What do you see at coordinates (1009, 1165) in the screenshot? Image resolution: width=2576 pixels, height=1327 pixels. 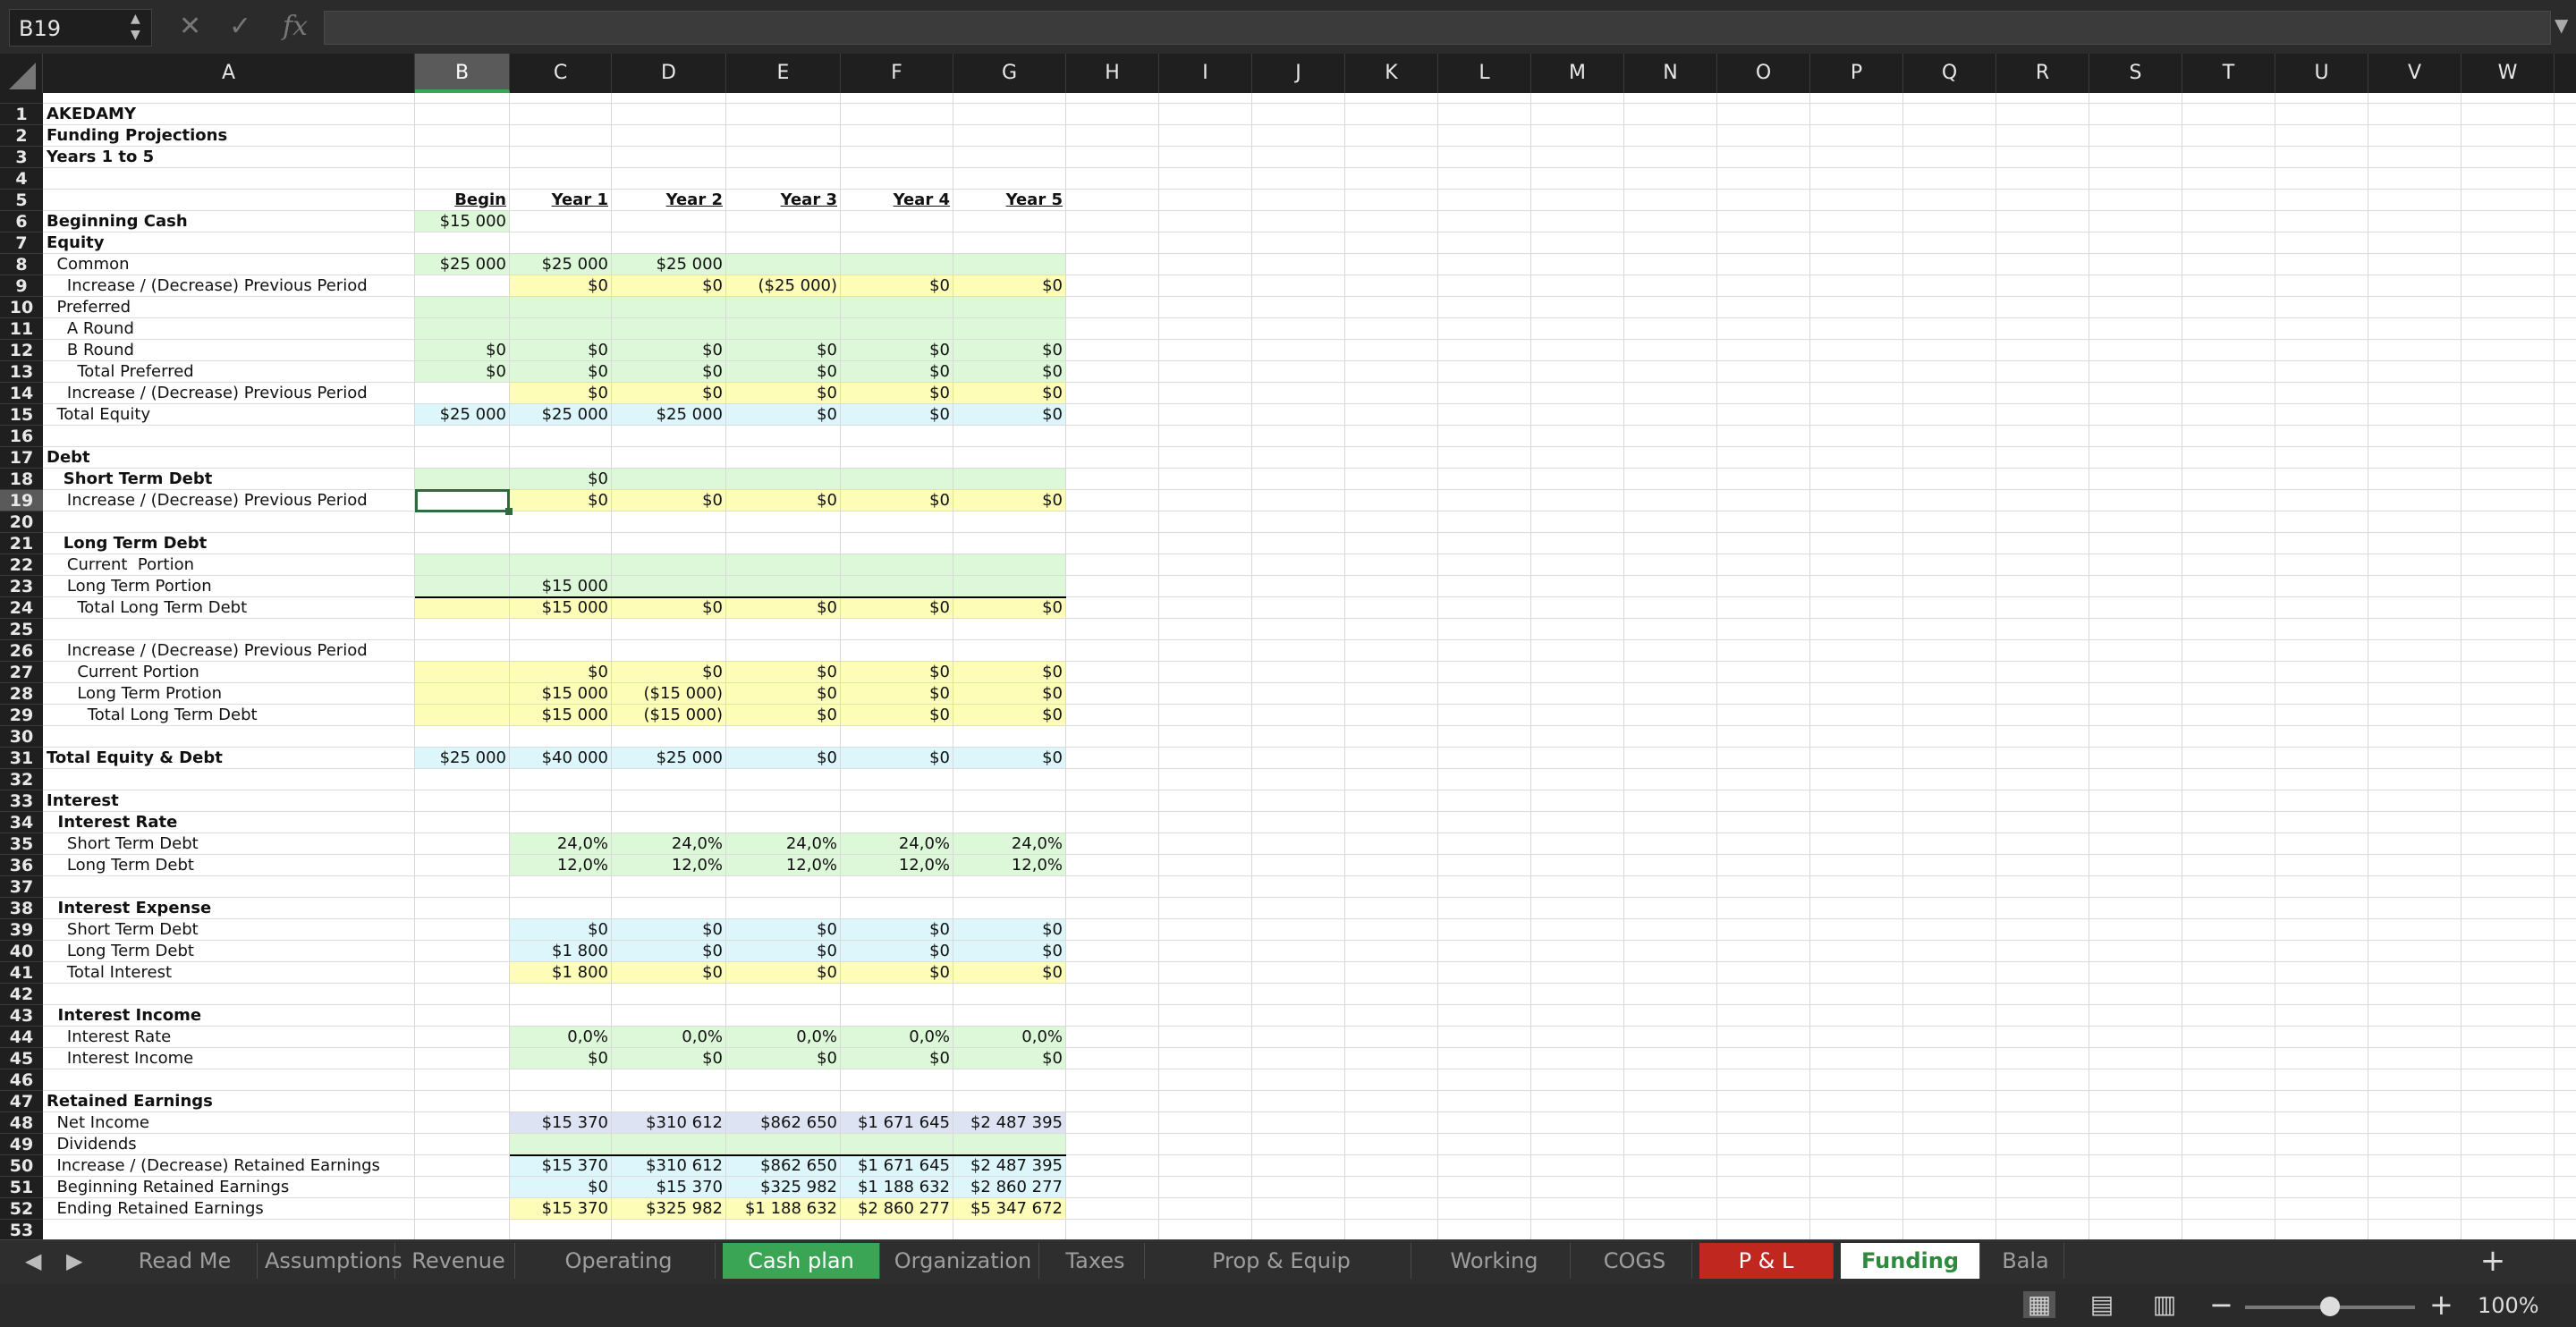 I see `value-cell: $2 487 395` at bounding box center [1009, 1165].